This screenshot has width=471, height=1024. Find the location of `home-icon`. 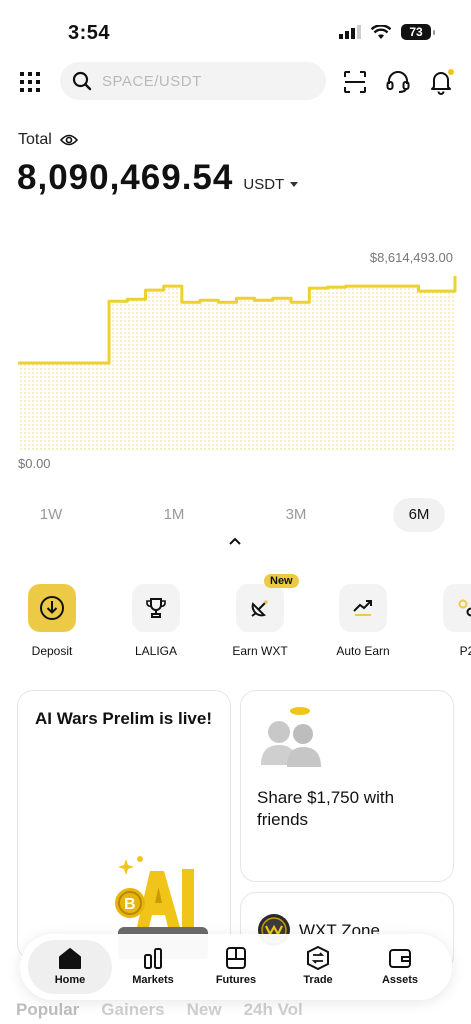

home-icon is located at coordinates (70, 958).